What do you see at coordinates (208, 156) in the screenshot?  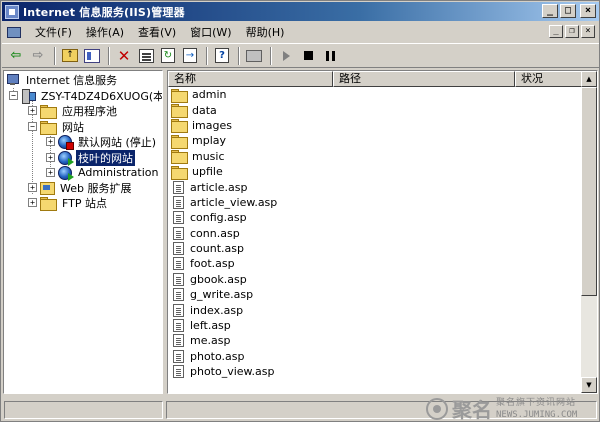 I see `list-item-label: music` at bounding box center [208, 156].